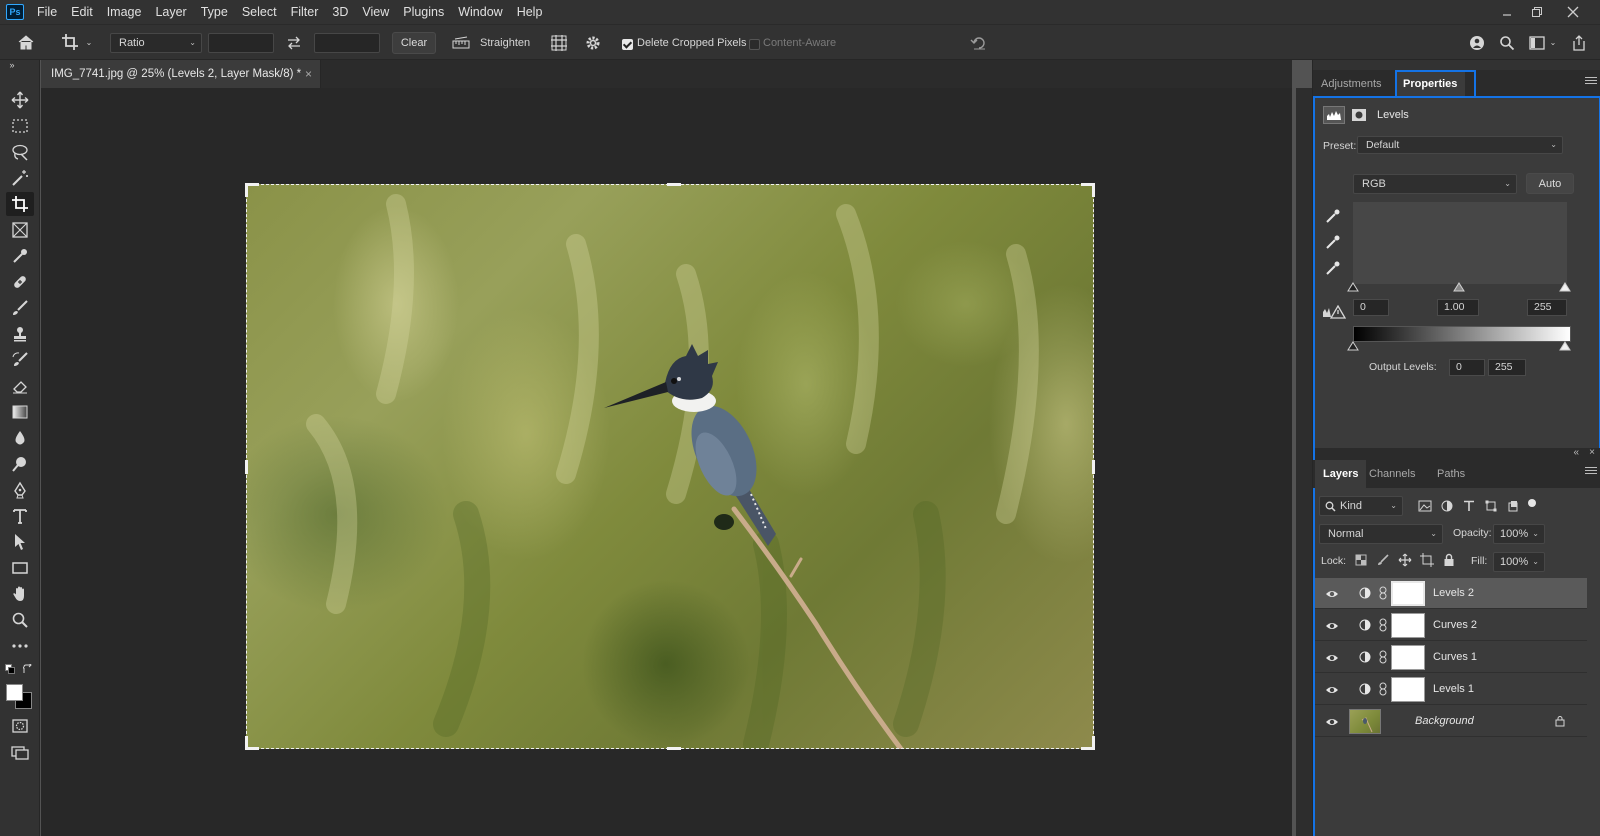  Describe the element at coordinates (241, 43) in the screenshot. I see `ratio-width-input` at that location.